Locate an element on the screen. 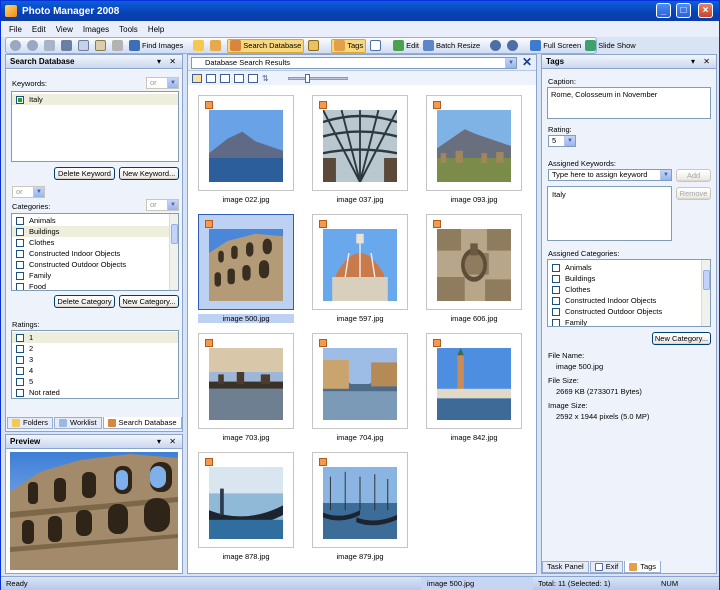 The height and width of the screenshot is (590, 720). caption-input: Rome, Colosseum in November is located at coordinates (629, 103).